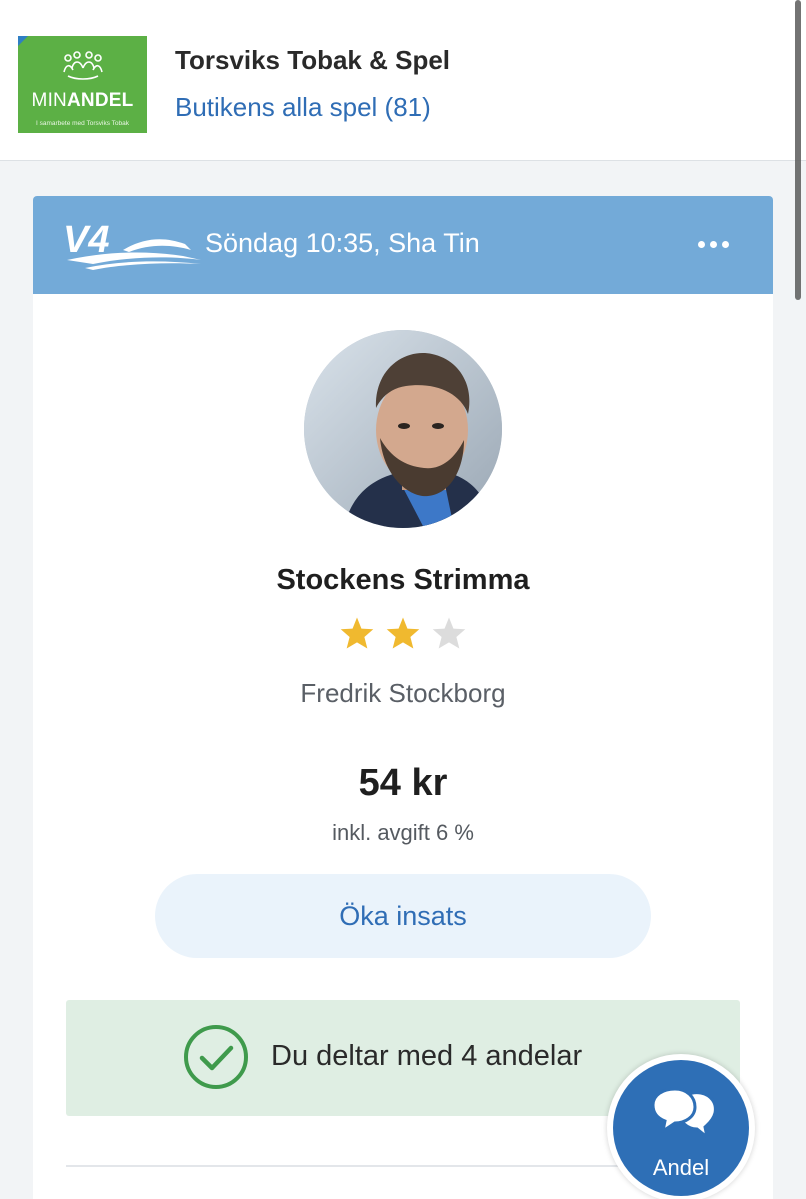  What do you see at coordinates (684, 1114) in the screenshot?
I see `chat-bubbles-icon` at bounding box center [684, 1114].